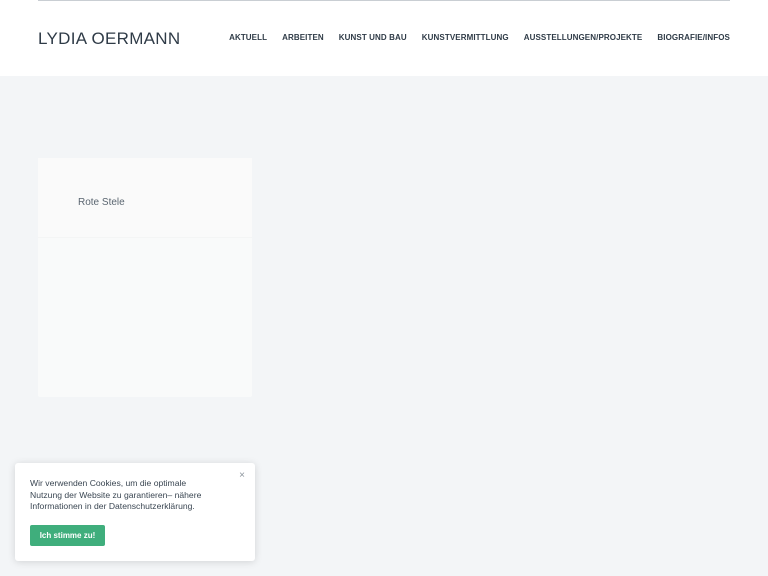 The height and width of the screenshot is (576, 768). Describe the element at coordinates (384, 0) in the screenshot. I see `top-divider` at that location.